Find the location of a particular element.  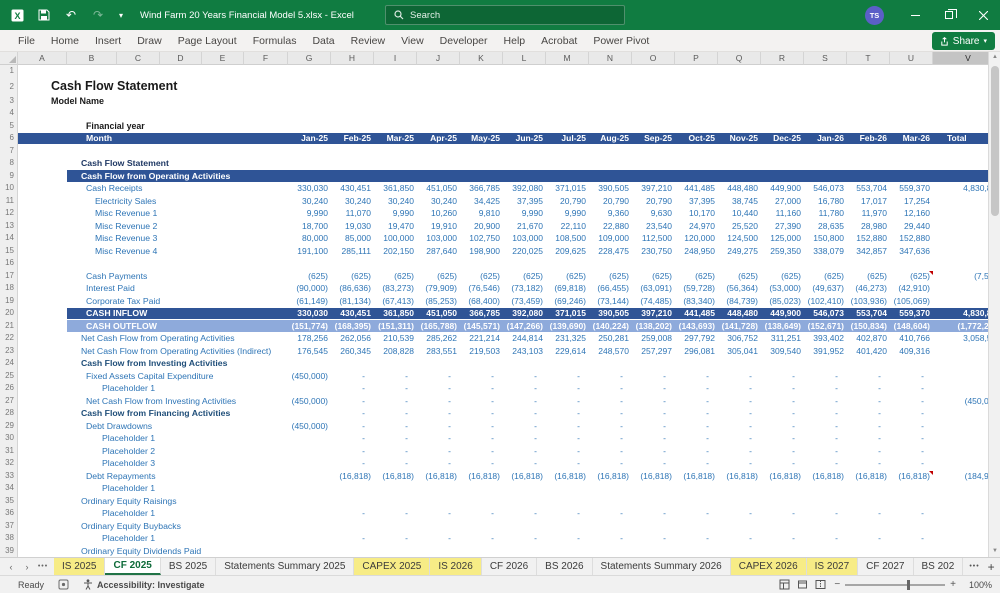

cell-r13-cU: 29,440 is located at coordinates (911, 227).